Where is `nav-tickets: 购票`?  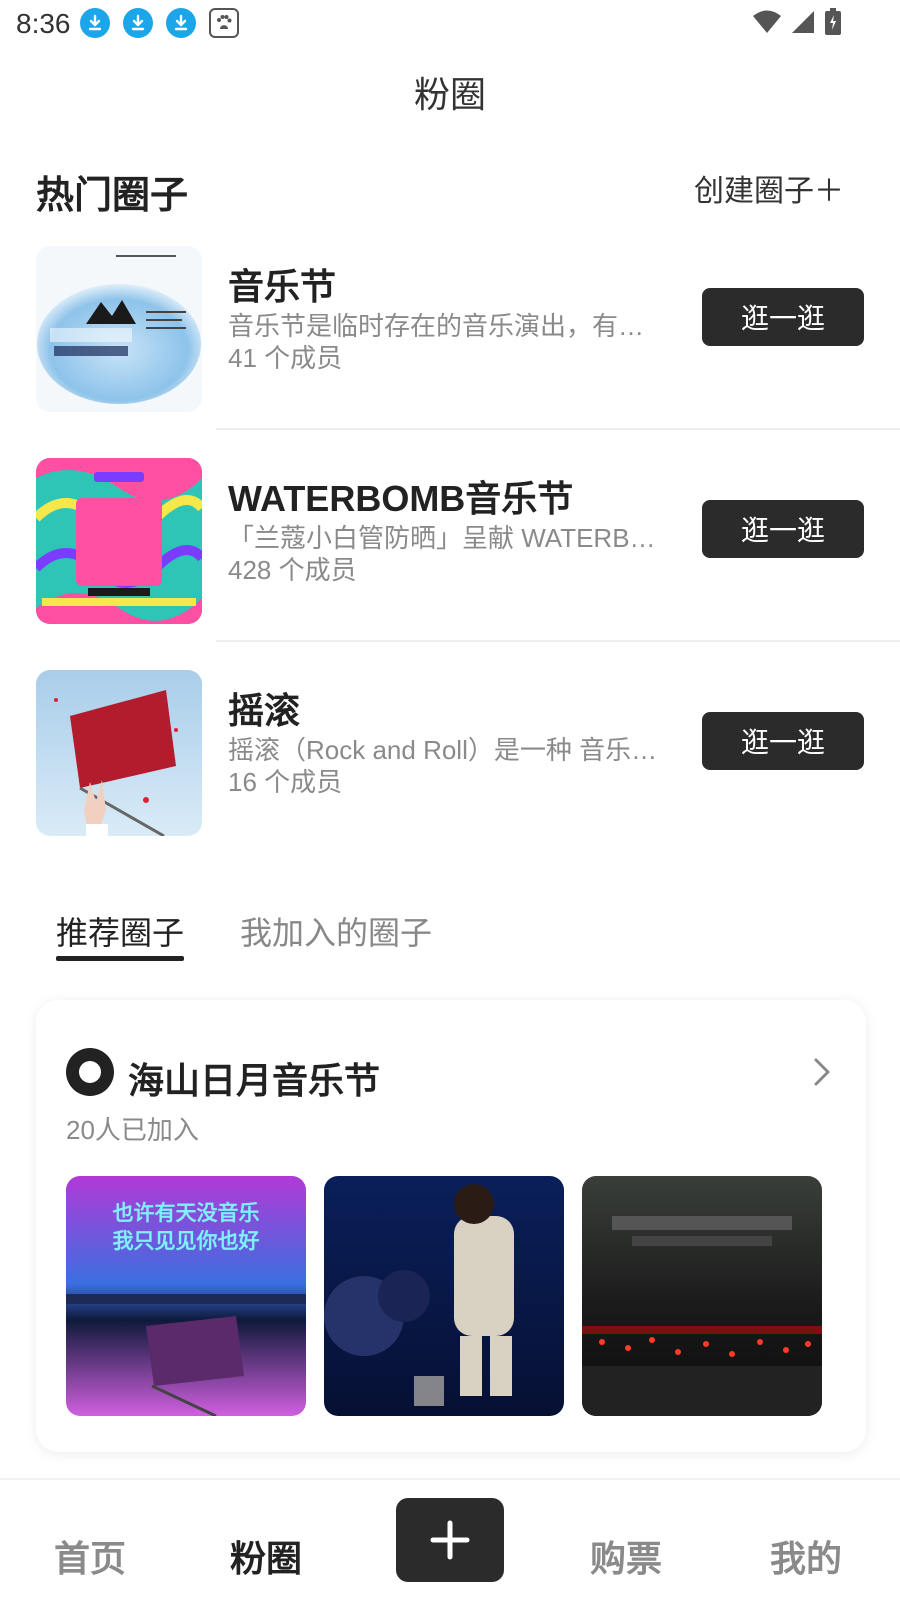
nav-tickets: 购票 is located at coordinates (626, 1556).